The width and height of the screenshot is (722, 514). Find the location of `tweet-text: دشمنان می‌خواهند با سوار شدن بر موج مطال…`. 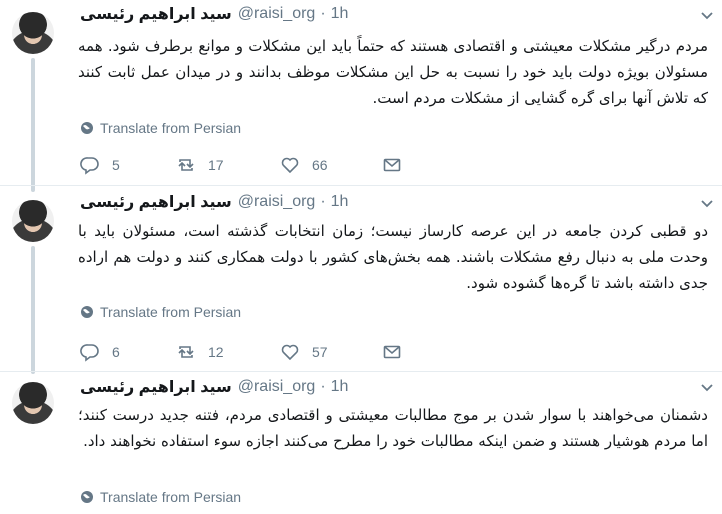

tweet-text: دشمنان می‌خواهند با سوار شدن بر موج مطال… is located at coordinates (393, 428).